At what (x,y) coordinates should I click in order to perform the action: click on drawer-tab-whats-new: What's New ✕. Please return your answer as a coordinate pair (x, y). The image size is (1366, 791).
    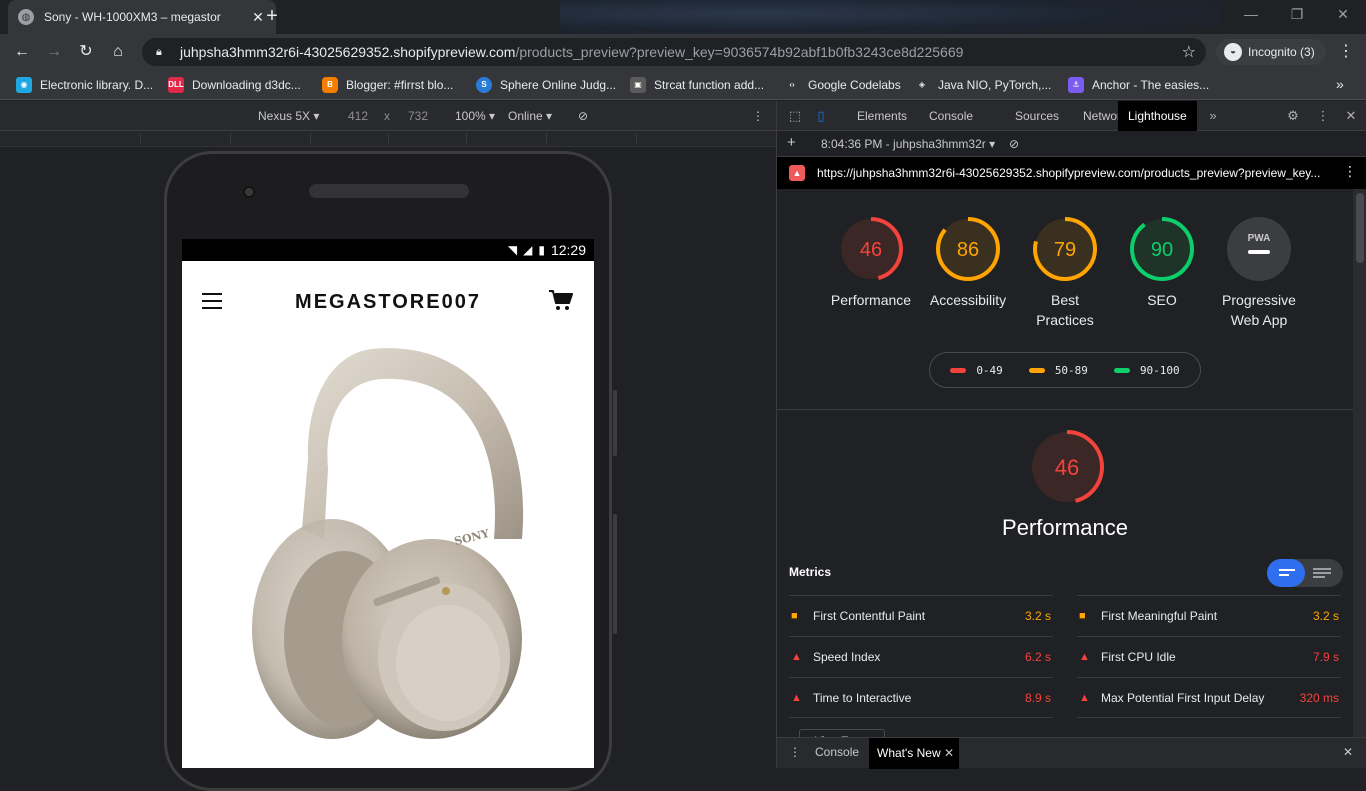
    Looking at the image, I should click on (914, 753).